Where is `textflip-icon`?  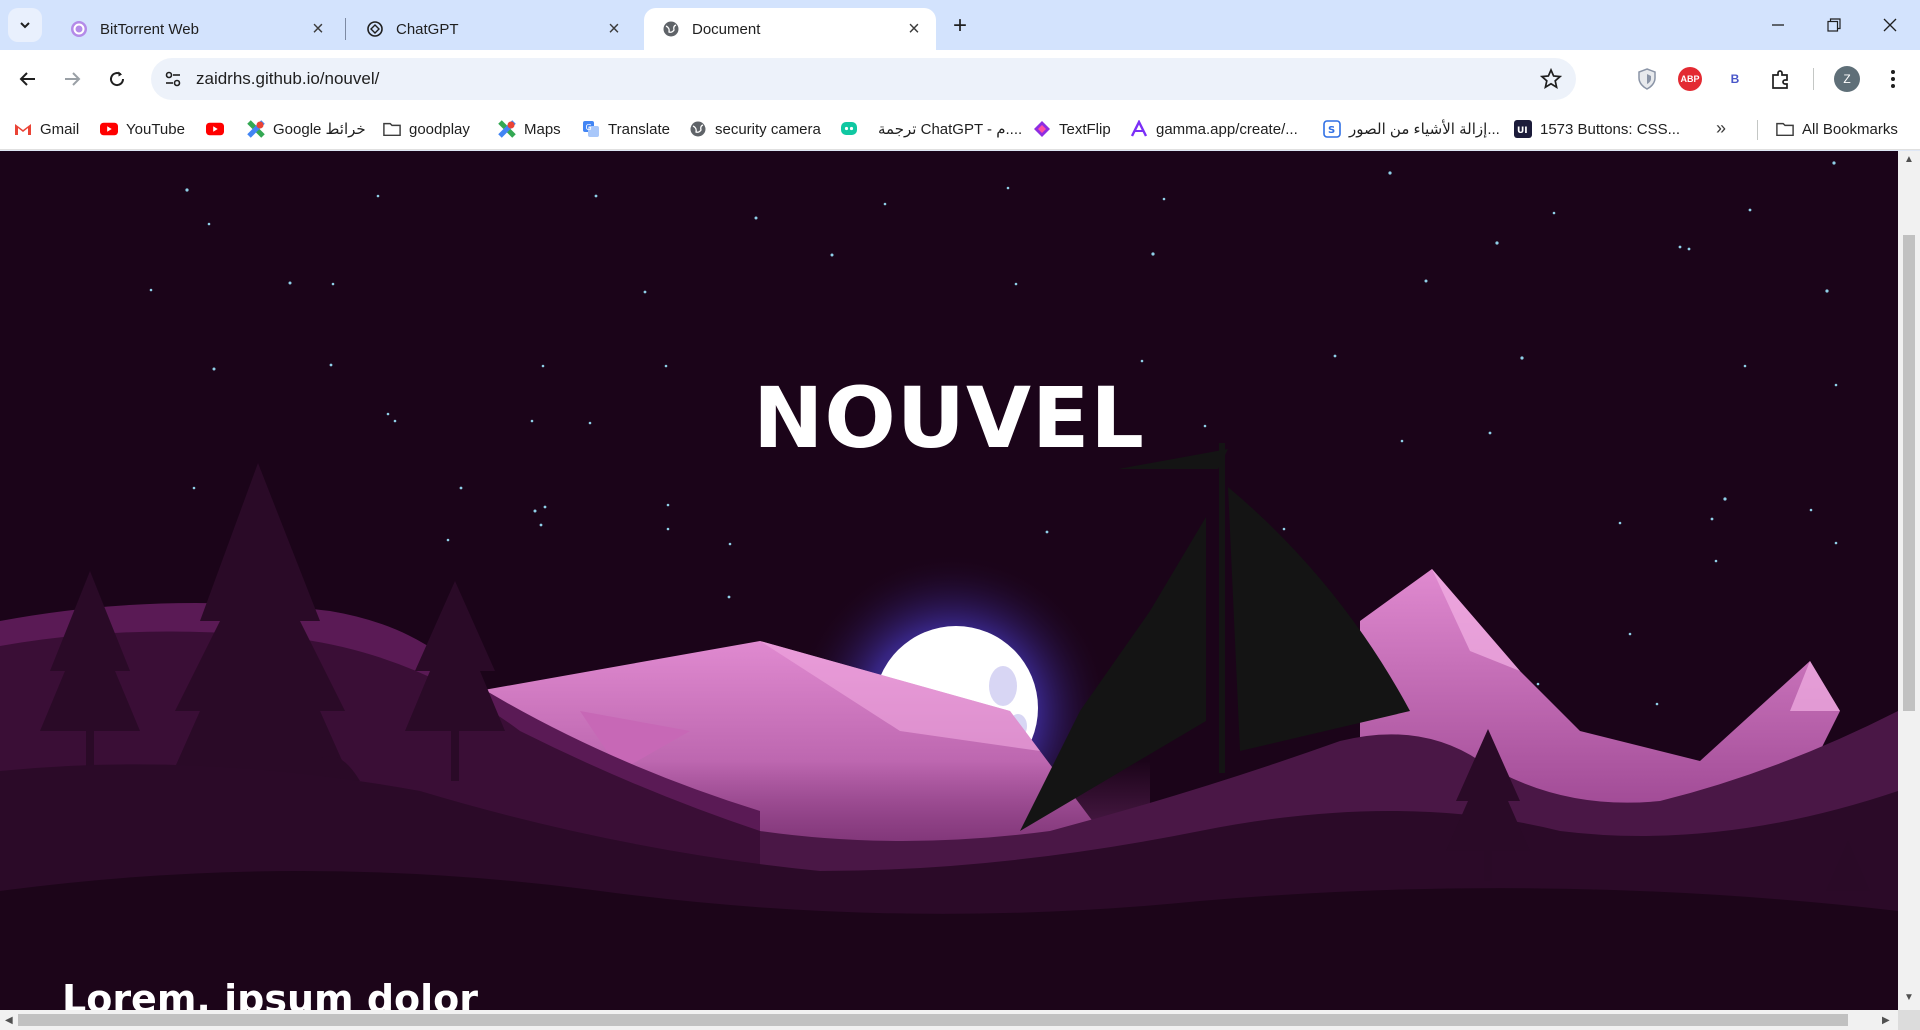 textflip-icon is located at coordinates (1042, 129).